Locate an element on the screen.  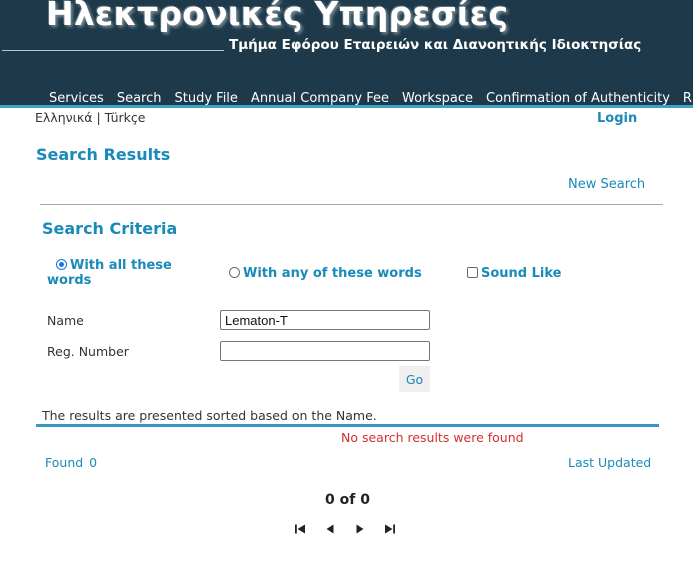
nav-overflow-item: R is located at coordinates (687, 98).